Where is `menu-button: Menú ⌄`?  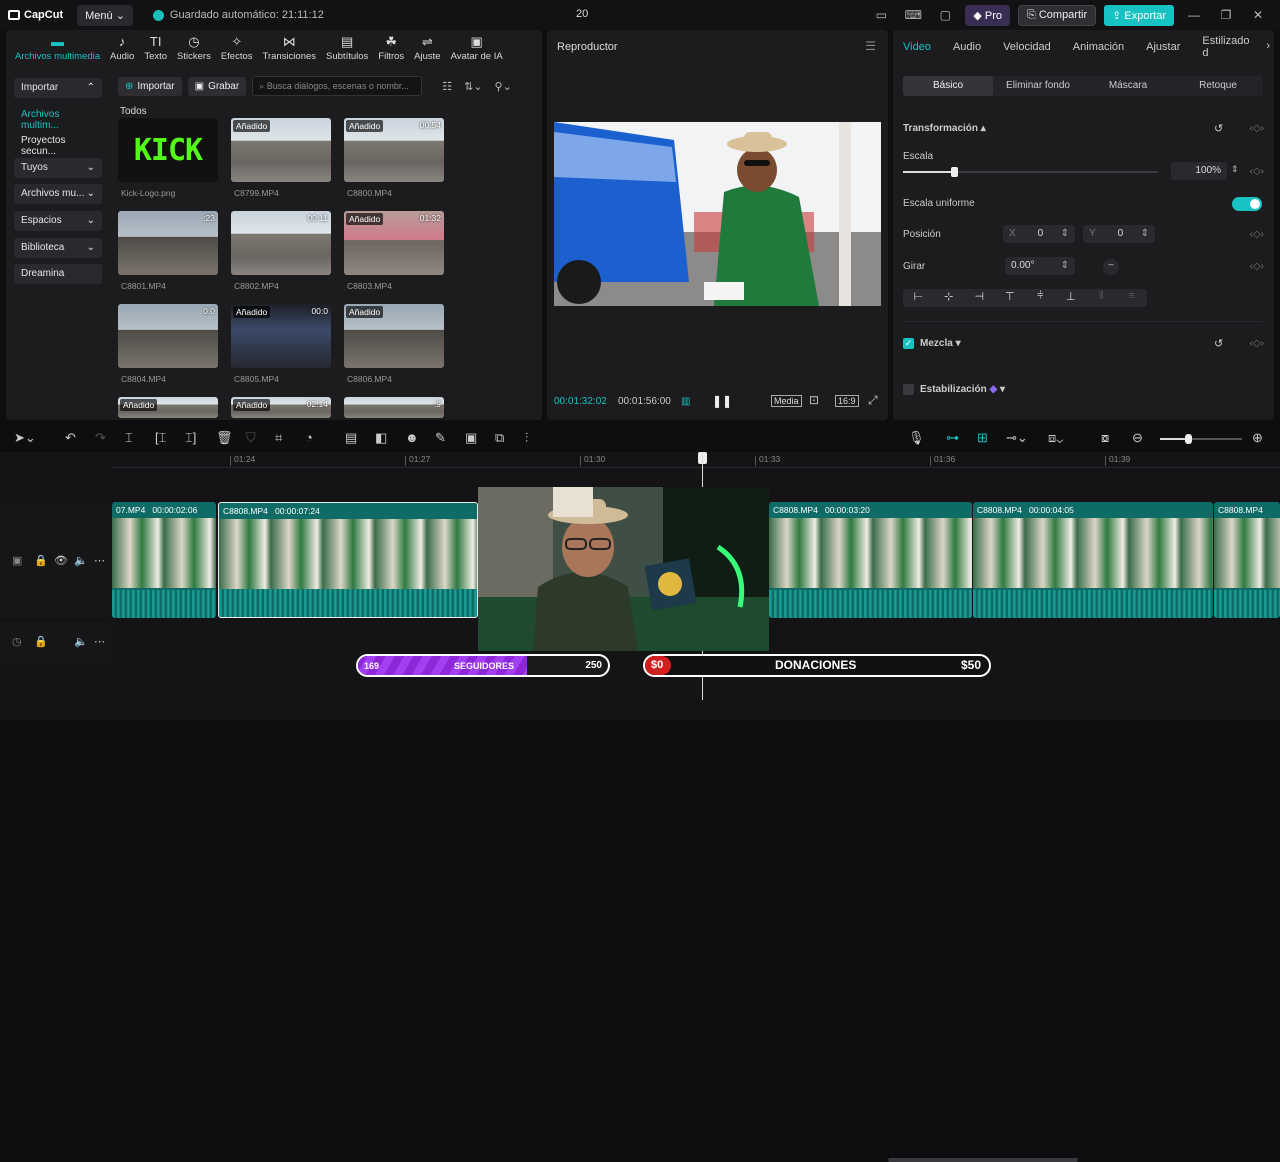
menu-button: Menú ⌄ is located at coordinates (105, 15).